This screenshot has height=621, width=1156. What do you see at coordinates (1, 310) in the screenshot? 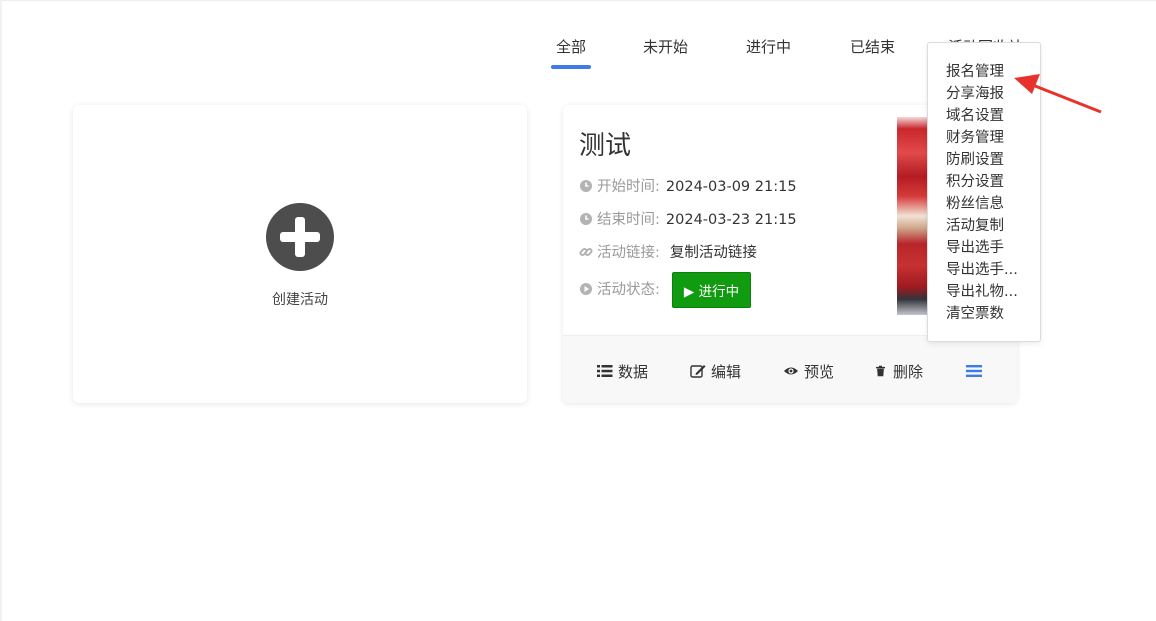
I see `left-border` at bounding box center [1, 310].